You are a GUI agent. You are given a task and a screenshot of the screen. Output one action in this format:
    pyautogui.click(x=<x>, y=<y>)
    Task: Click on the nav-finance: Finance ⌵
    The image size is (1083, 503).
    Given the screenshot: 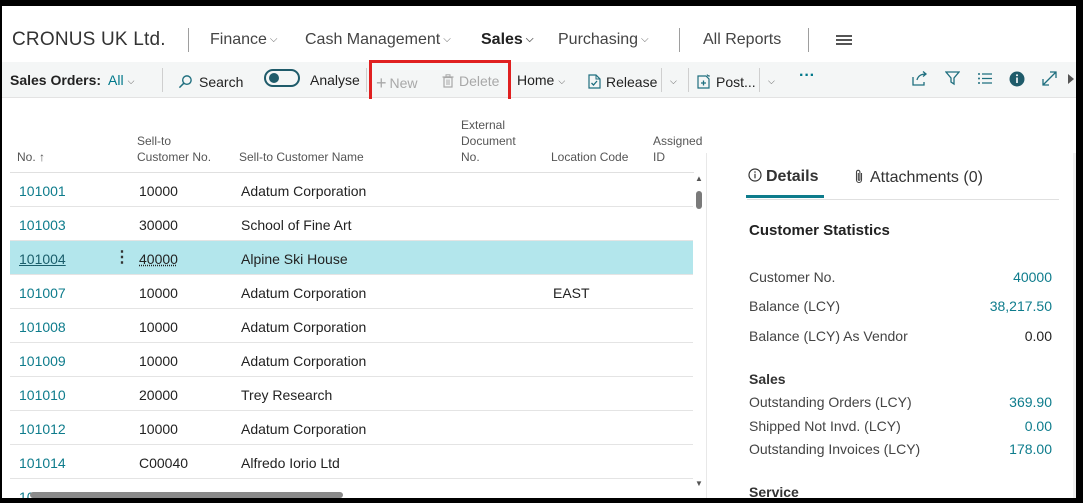 What is the action you would take?
    pyautogui.click(x=244, y=40)
    